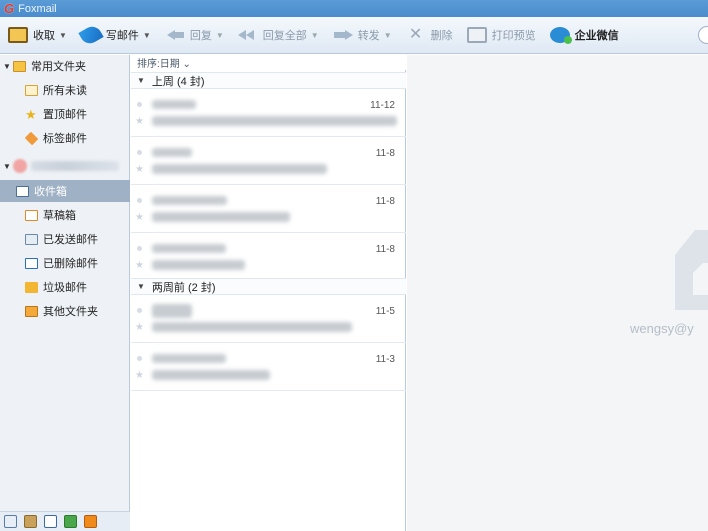  I want to click on rss-module-icon, so click(90, 521).